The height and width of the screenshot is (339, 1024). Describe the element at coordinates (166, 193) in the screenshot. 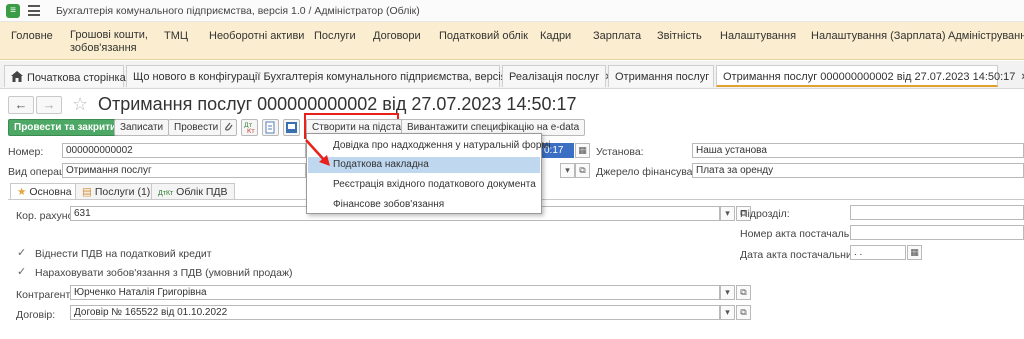

I see `dt-kt-icon: ДтКт` at that location.